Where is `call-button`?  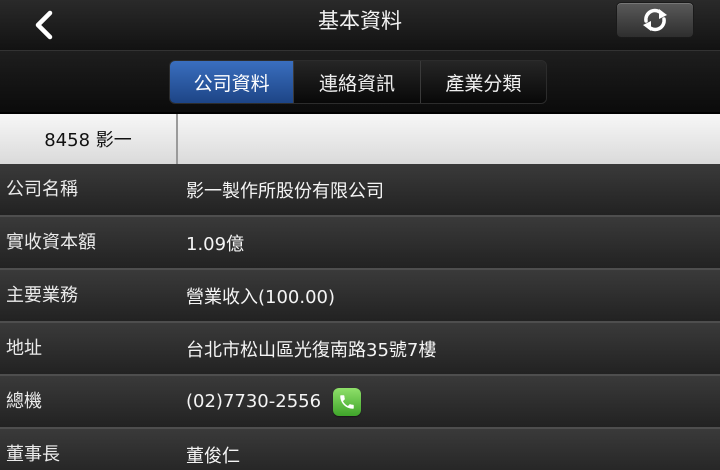
call-button is located at coordinates (347, 401).